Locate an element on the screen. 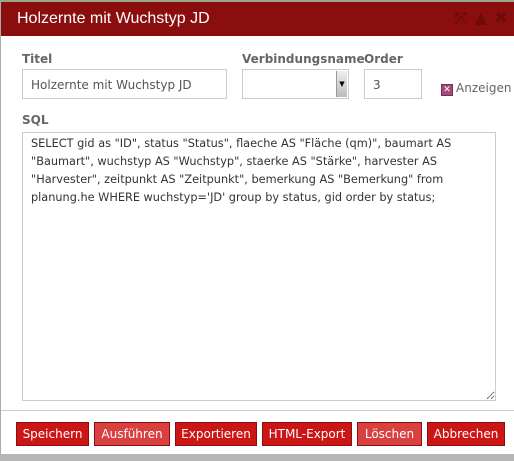  export-button: Exportieren is located at coordinates (216, 434).